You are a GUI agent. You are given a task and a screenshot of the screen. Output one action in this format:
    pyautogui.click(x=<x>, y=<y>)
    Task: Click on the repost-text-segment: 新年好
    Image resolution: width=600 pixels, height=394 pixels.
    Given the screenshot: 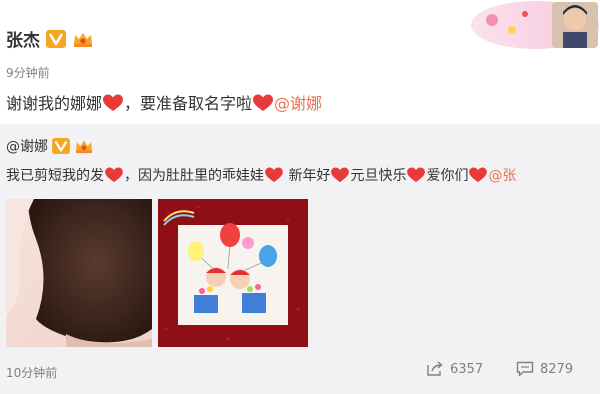 What is the action you would take?
    pyautogui.click(x=307, y=176)
    